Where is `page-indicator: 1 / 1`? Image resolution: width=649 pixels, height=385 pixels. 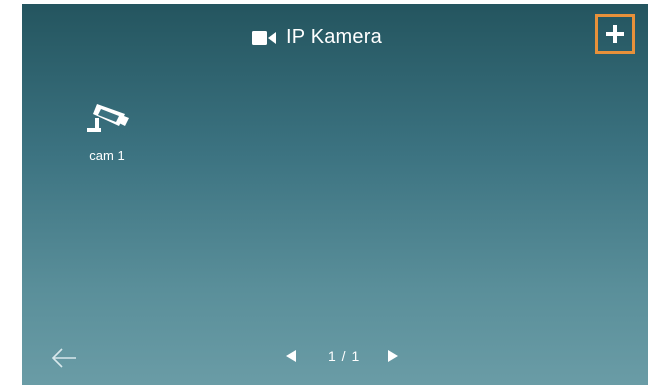 page-indicator: 1 / 1 is located at coordinates (344, 356).